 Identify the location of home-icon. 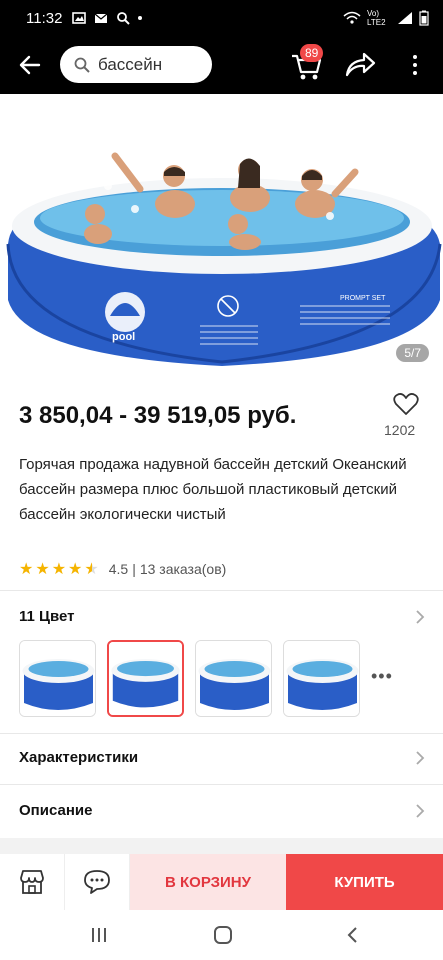
(223, 935).